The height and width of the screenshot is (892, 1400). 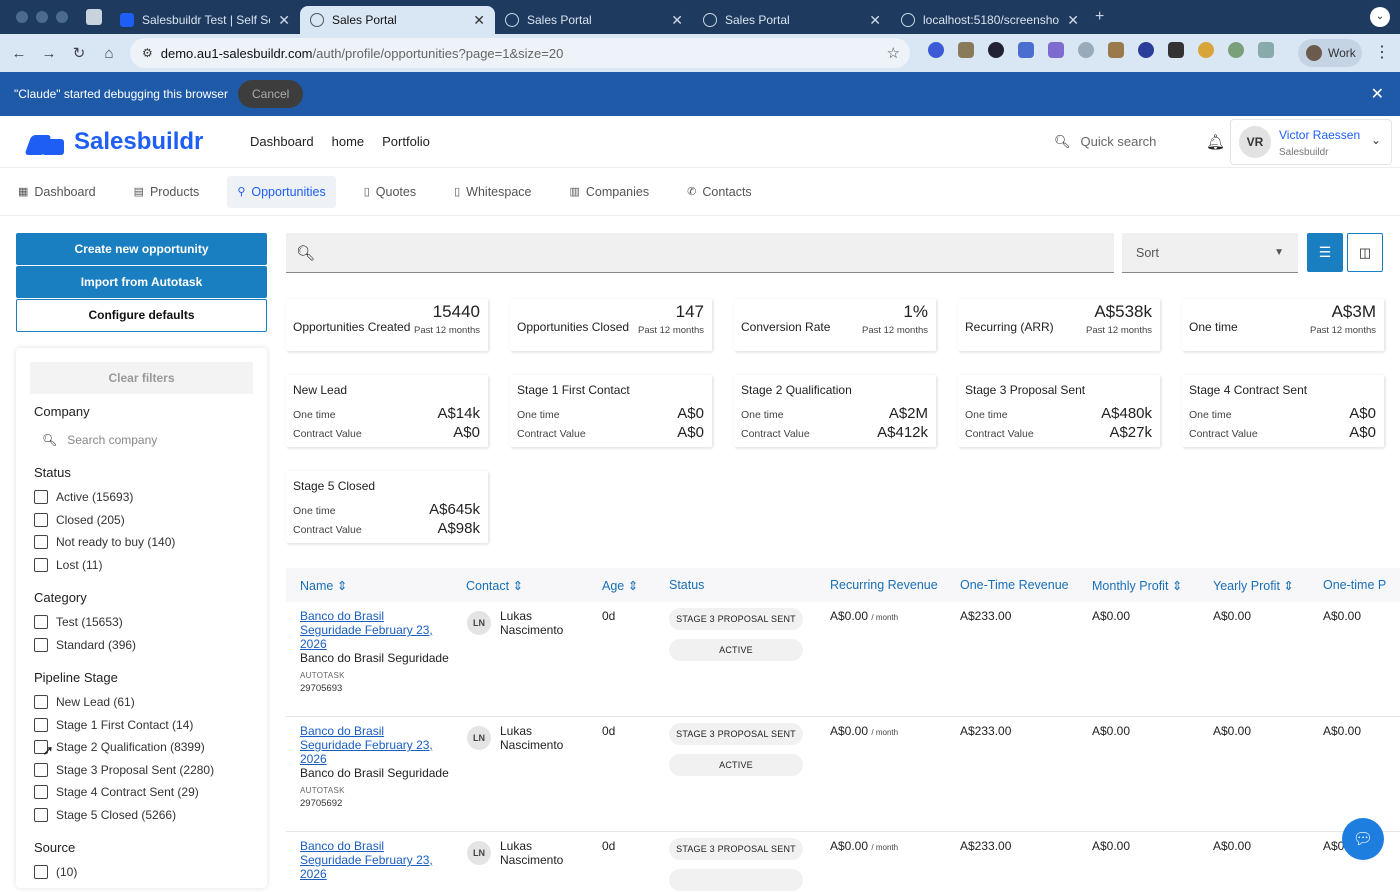 What do you see at coordinates (143, 725) in the screenshot?
I see `pipeline-checkbox: Stage 1 First Contact (14)` at bounding box center [143, 725].